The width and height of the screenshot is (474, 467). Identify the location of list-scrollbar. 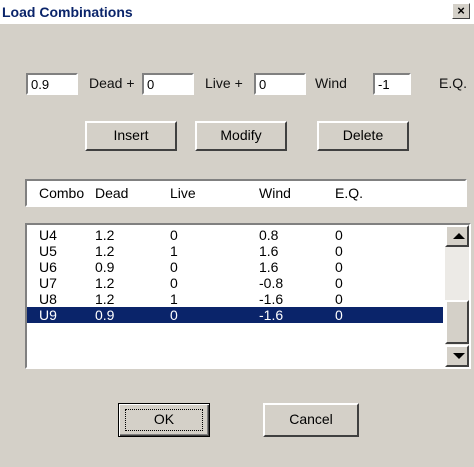
(457, 296).